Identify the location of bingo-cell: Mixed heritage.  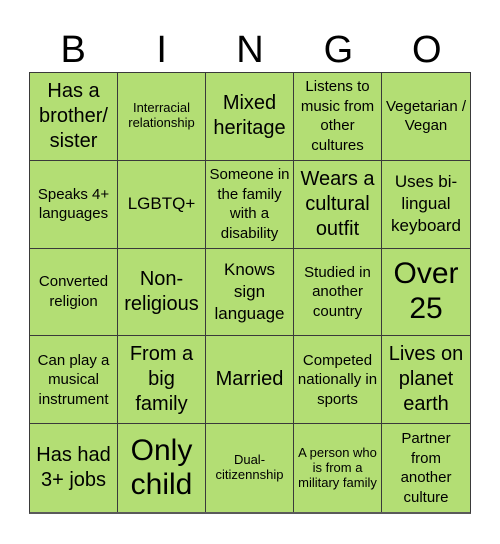
(250, 117).